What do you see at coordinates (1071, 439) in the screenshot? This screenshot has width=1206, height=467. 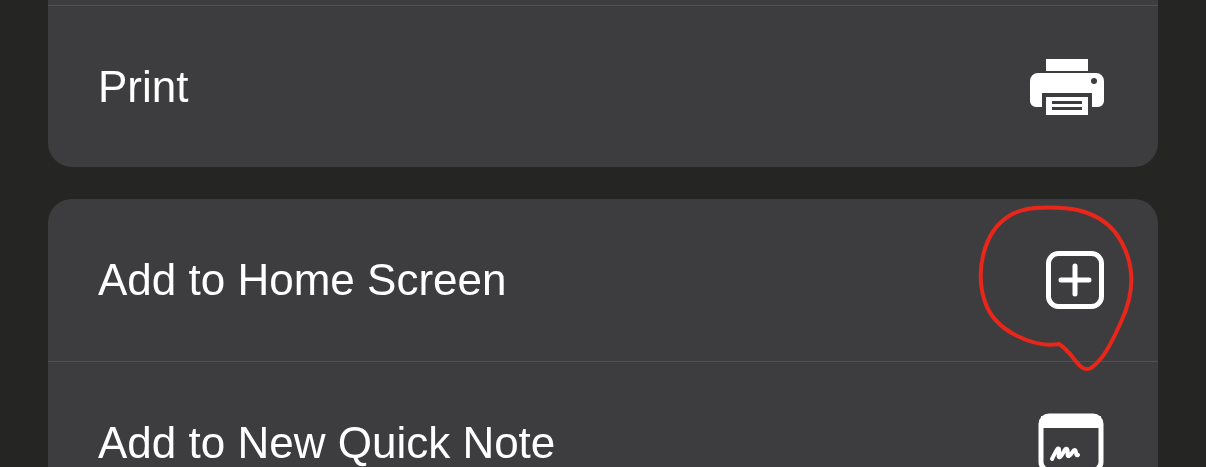 I see `note-icon` at bounding box center [1071, 439].